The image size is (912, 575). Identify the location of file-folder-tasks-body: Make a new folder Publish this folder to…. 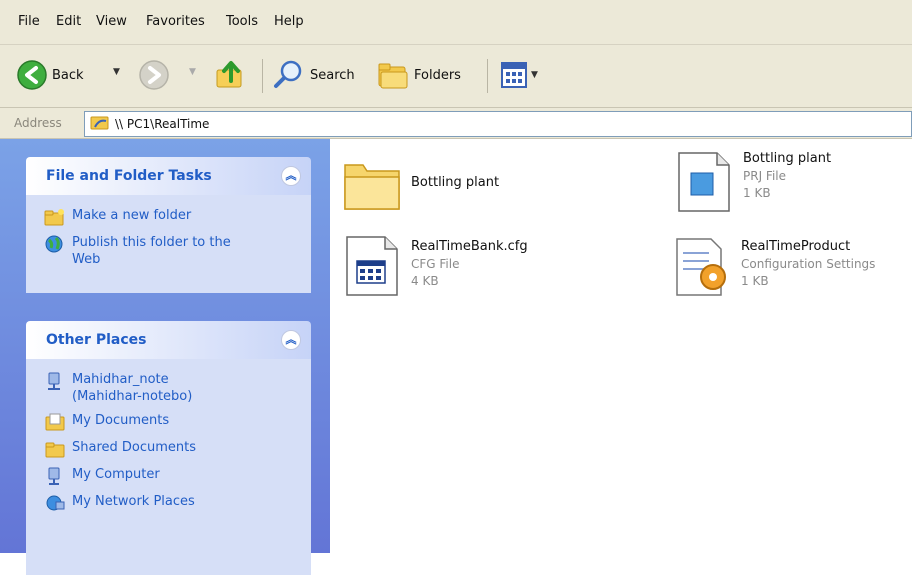
(168, 244).